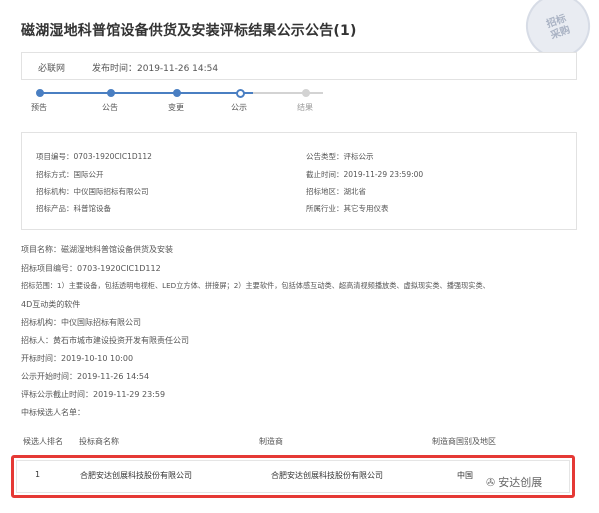 This screenshot has height=513, width=599. Describe the element at coordinates (92, 191) in the screenshot. I see `info-agency: 招标机构：中仪国际招标有限公司` at that location.